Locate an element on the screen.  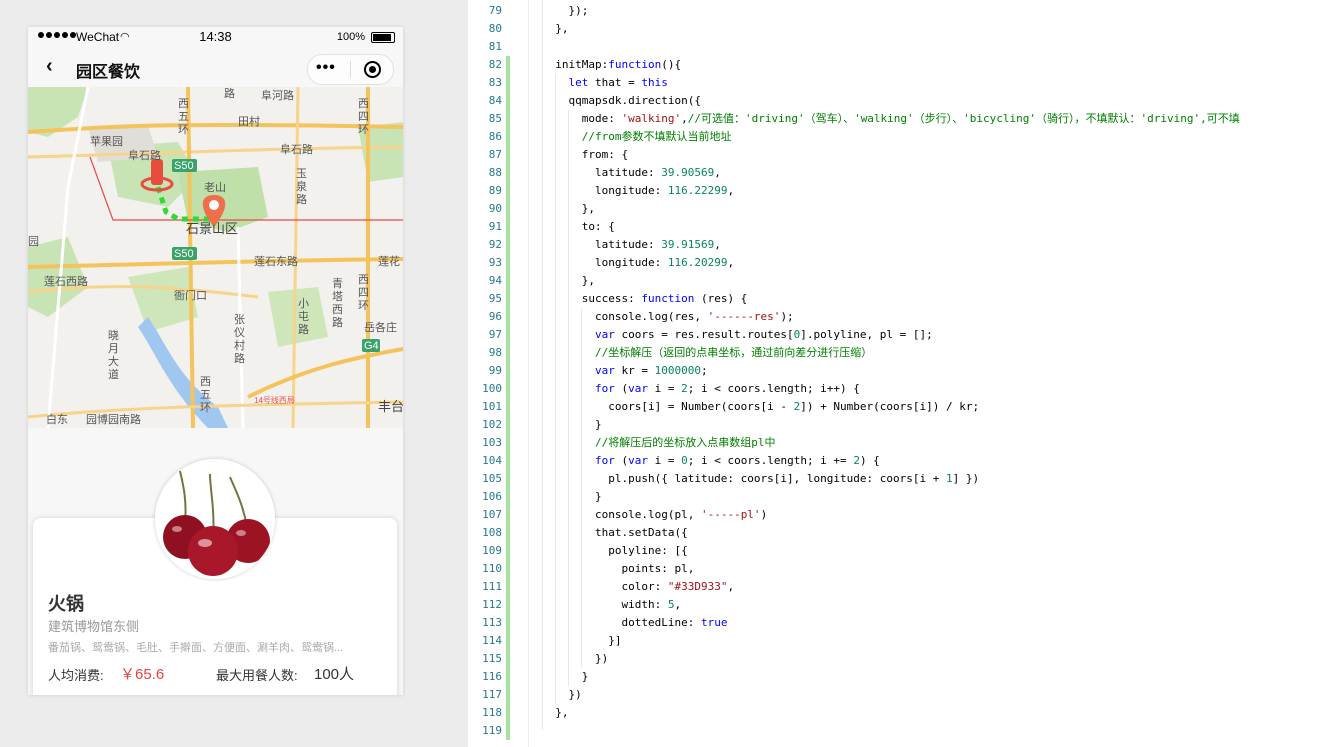
code-text: from: { is located at coordinates (585, 154).